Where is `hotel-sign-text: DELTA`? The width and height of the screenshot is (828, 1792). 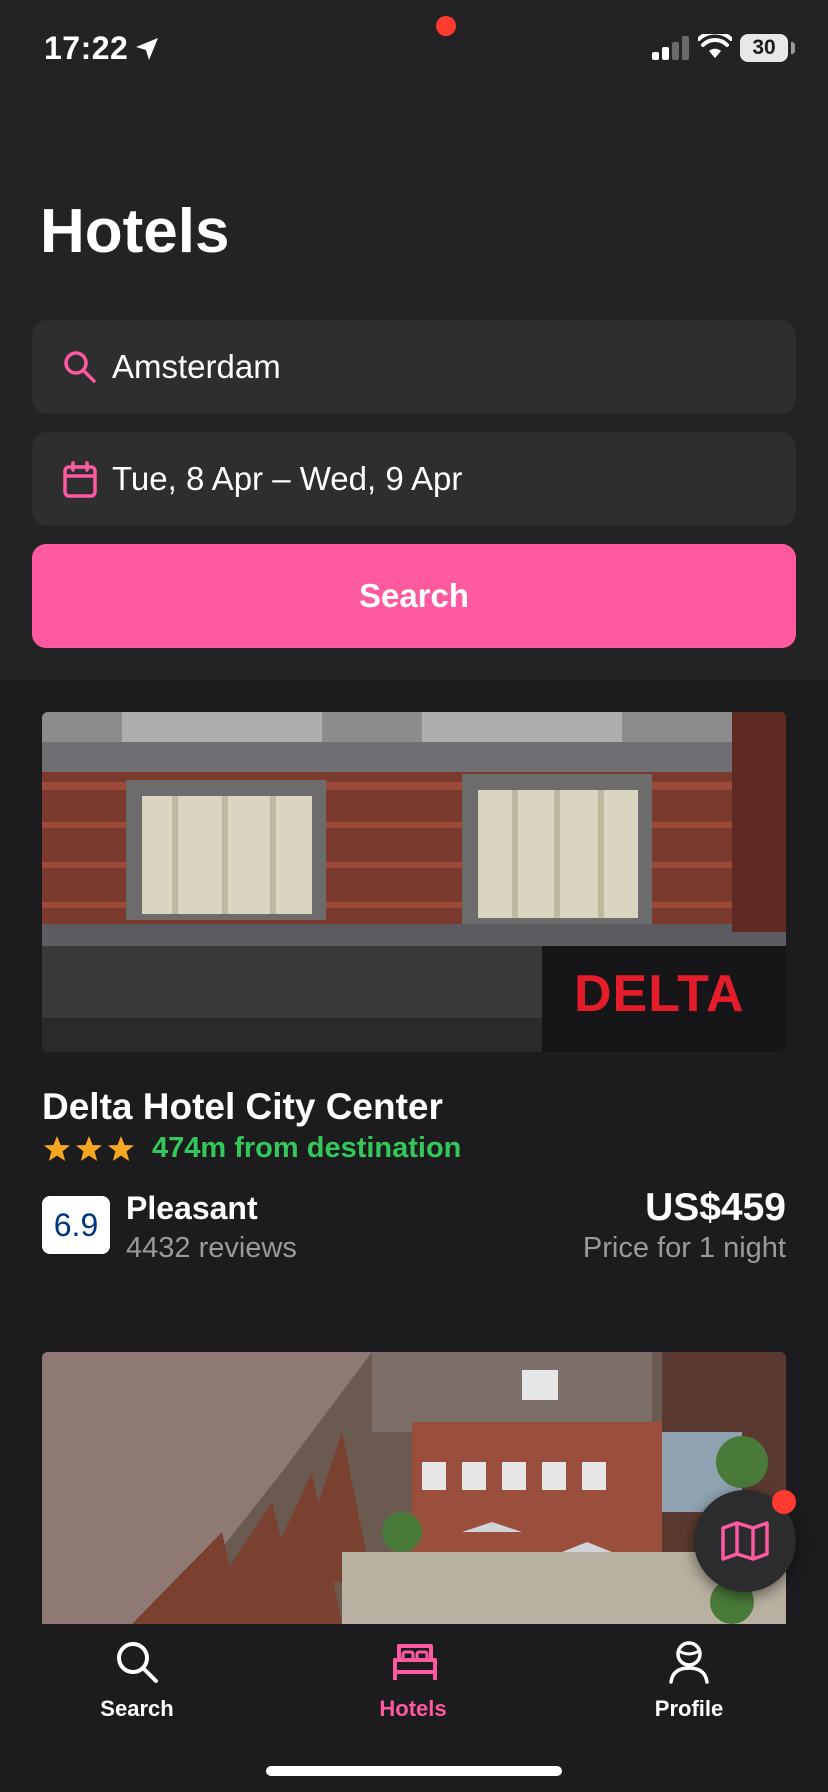 hotel-sign-text: DELTA is located at coordinates (659, 994).